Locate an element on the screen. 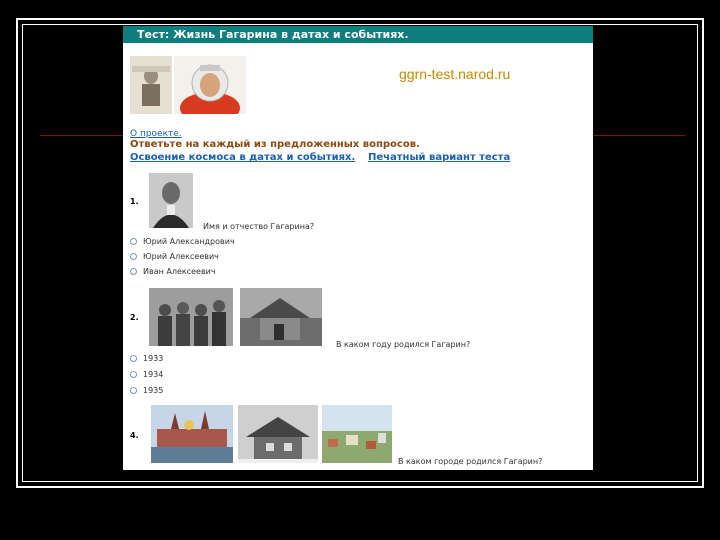 The height and width of the screenshot is (540, 720). header-photo-cosmonaut is located at coordinates (210, 85).